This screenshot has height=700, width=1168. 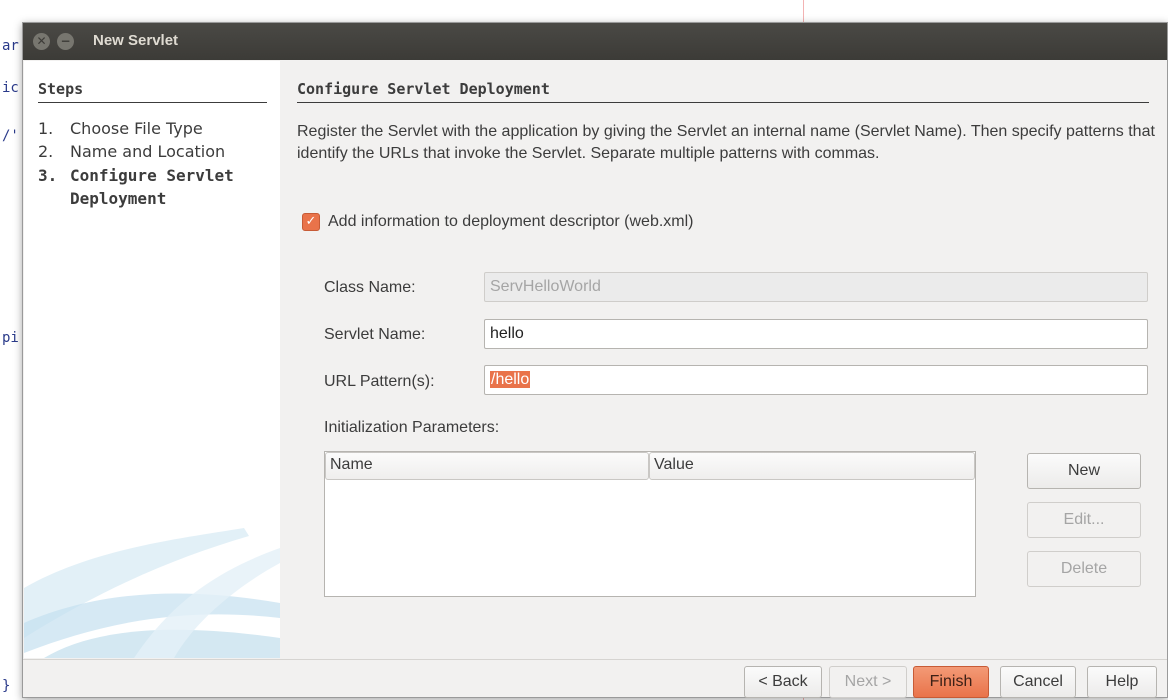 I want to click on servlet-name-label: Servlet Name:, so click(x=375, y=334).